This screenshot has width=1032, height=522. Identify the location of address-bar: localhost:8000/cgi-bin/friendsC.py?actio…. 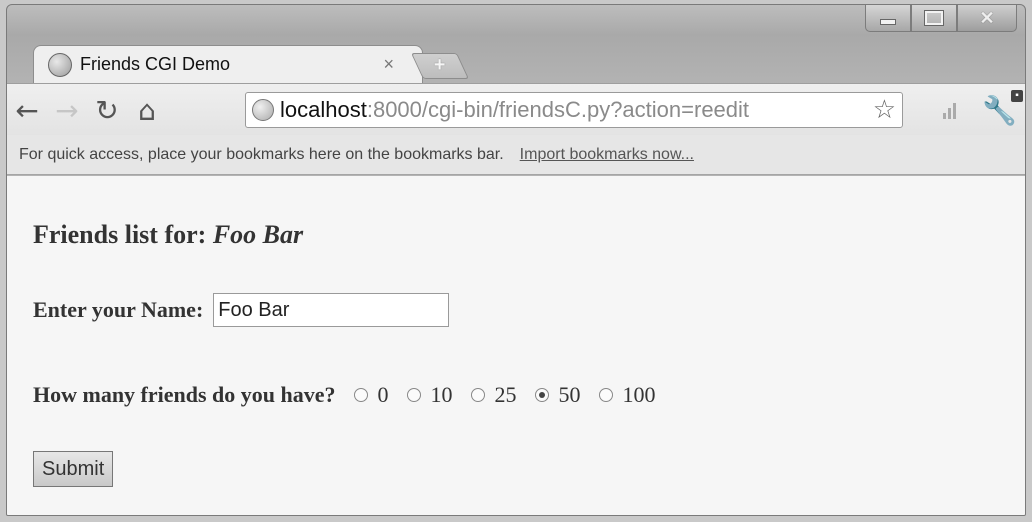
(574, 110).